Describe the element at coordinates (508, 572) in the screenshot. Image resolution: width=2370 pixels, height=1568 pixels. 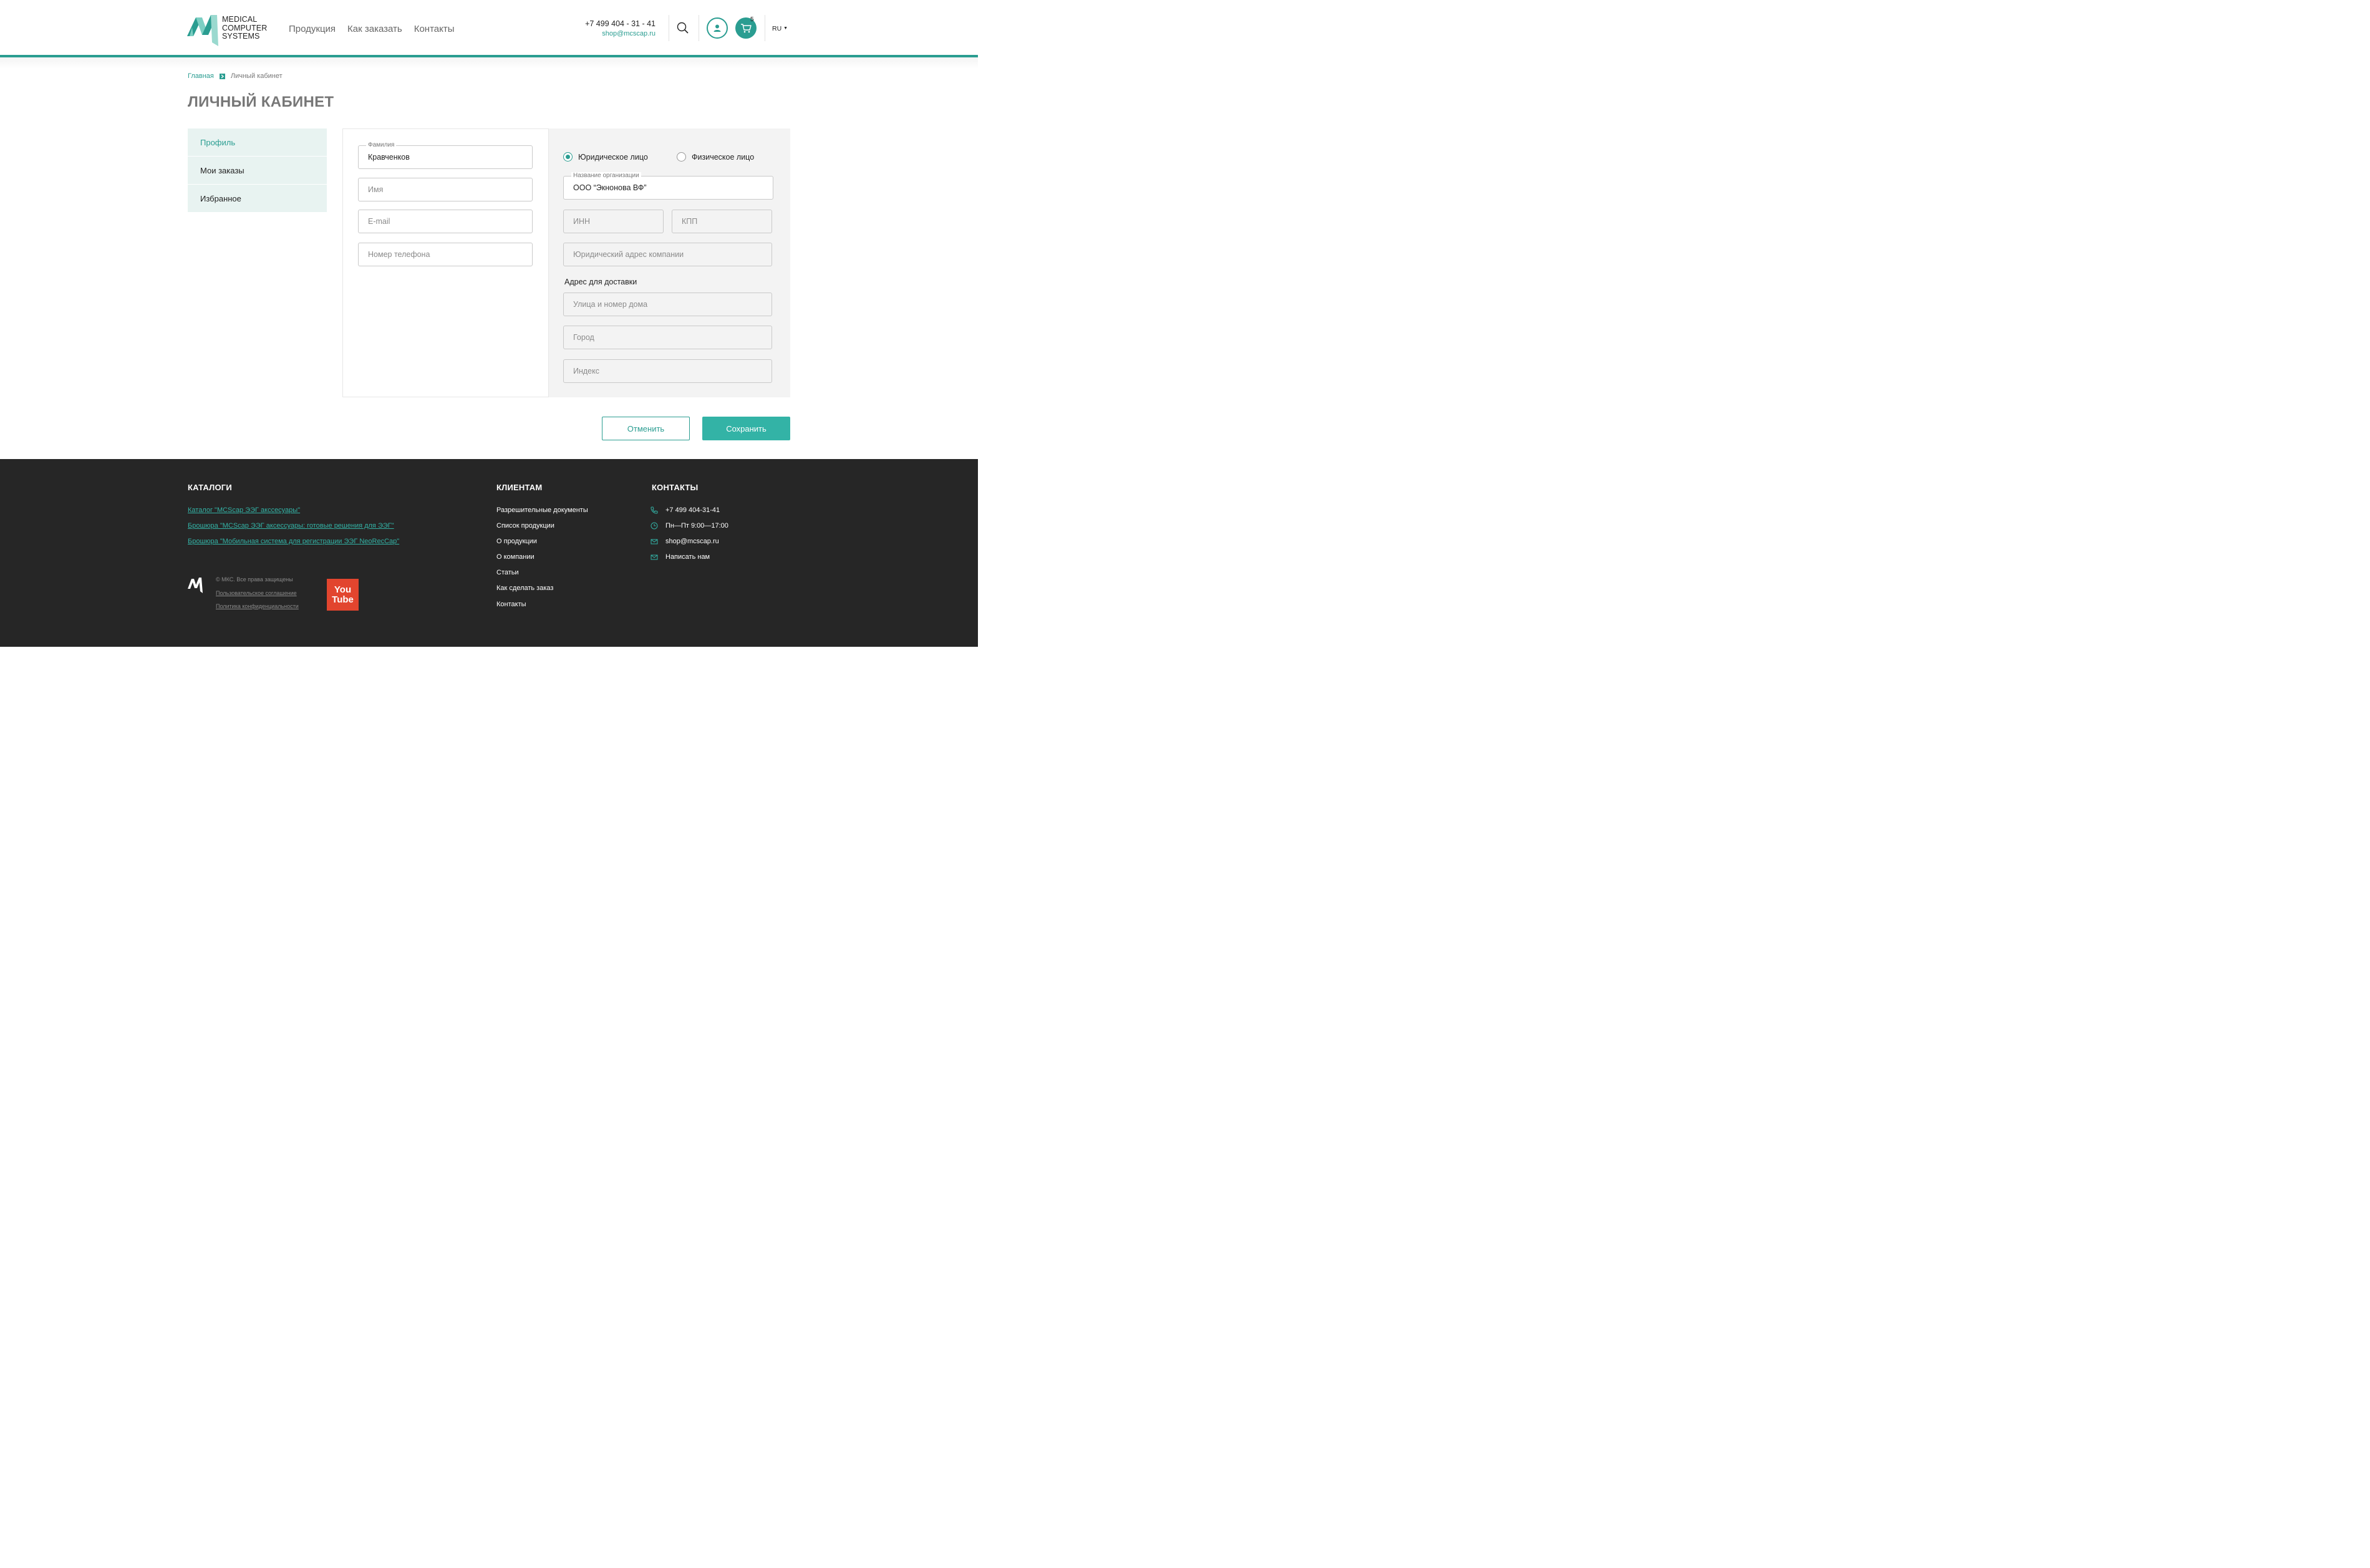
I see `footer-client-link: Статьи` at that location.